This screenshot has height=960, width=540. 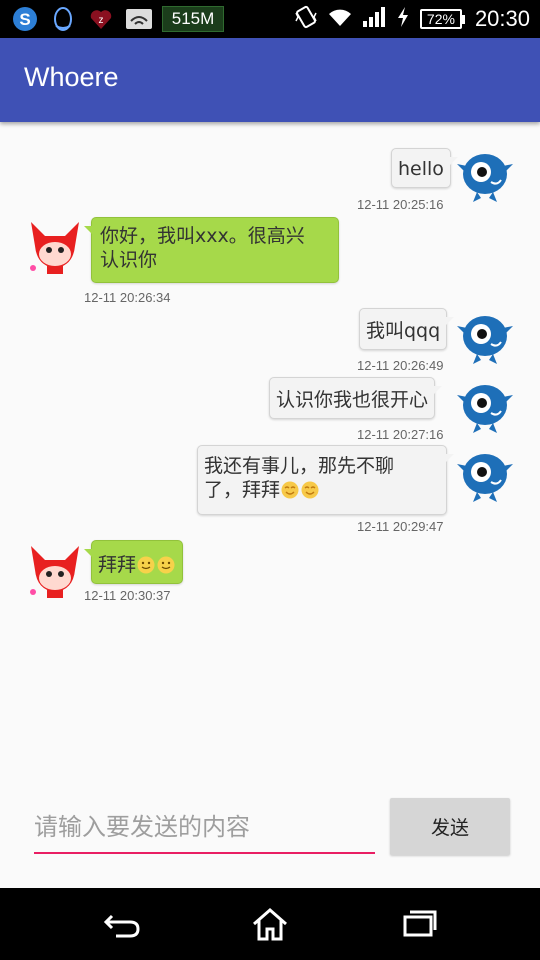 I want to click on sync-s-icon: S, so click(x=25, y=19).